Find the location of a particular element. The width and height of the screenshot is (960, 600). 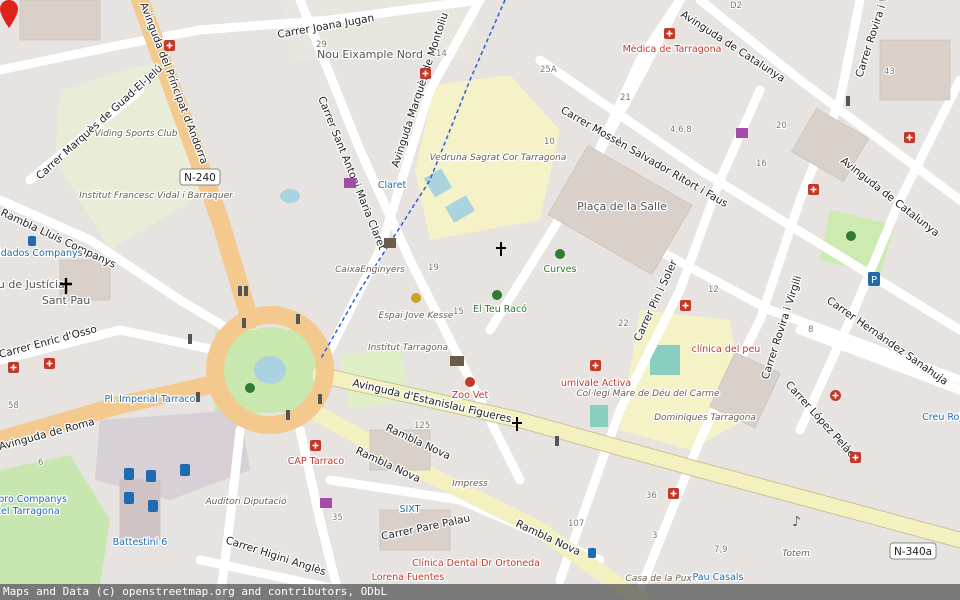

house-number: 3 is located at coordinates (654, 536).